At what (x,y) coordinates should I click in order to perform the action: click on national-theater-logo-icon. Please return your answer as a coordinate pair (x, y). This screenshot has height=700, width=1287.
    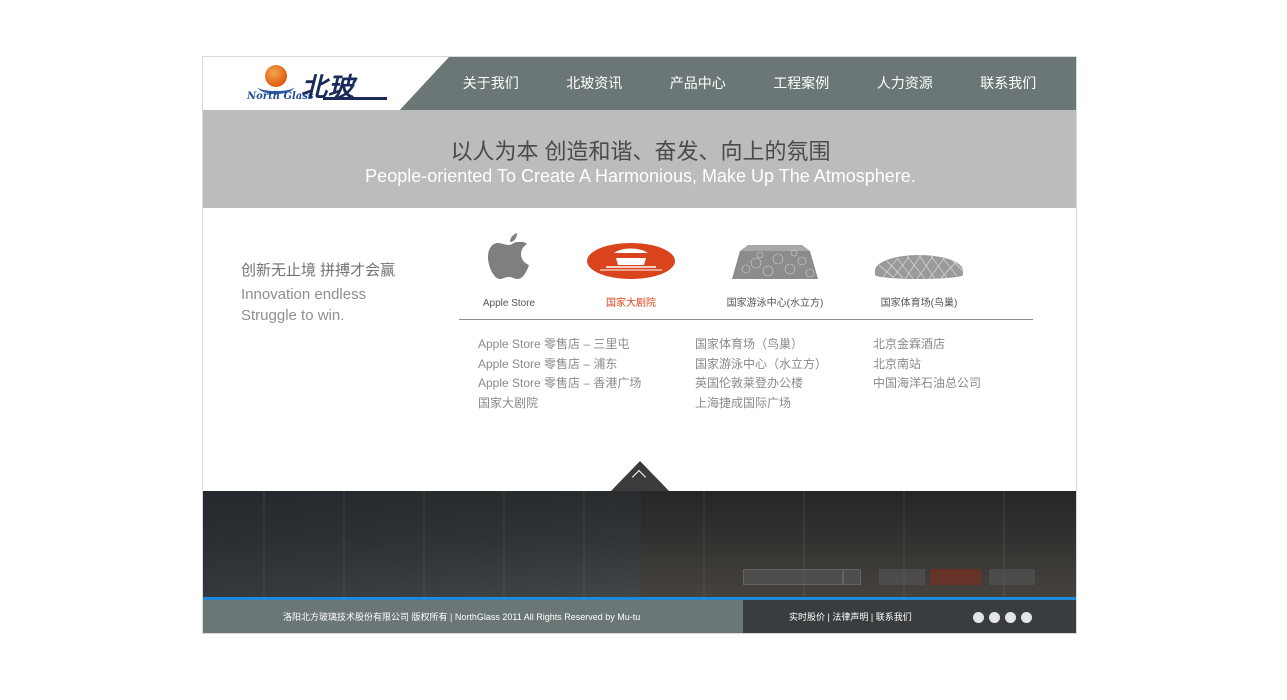
    Looking at the image, I should click on (631, 261).